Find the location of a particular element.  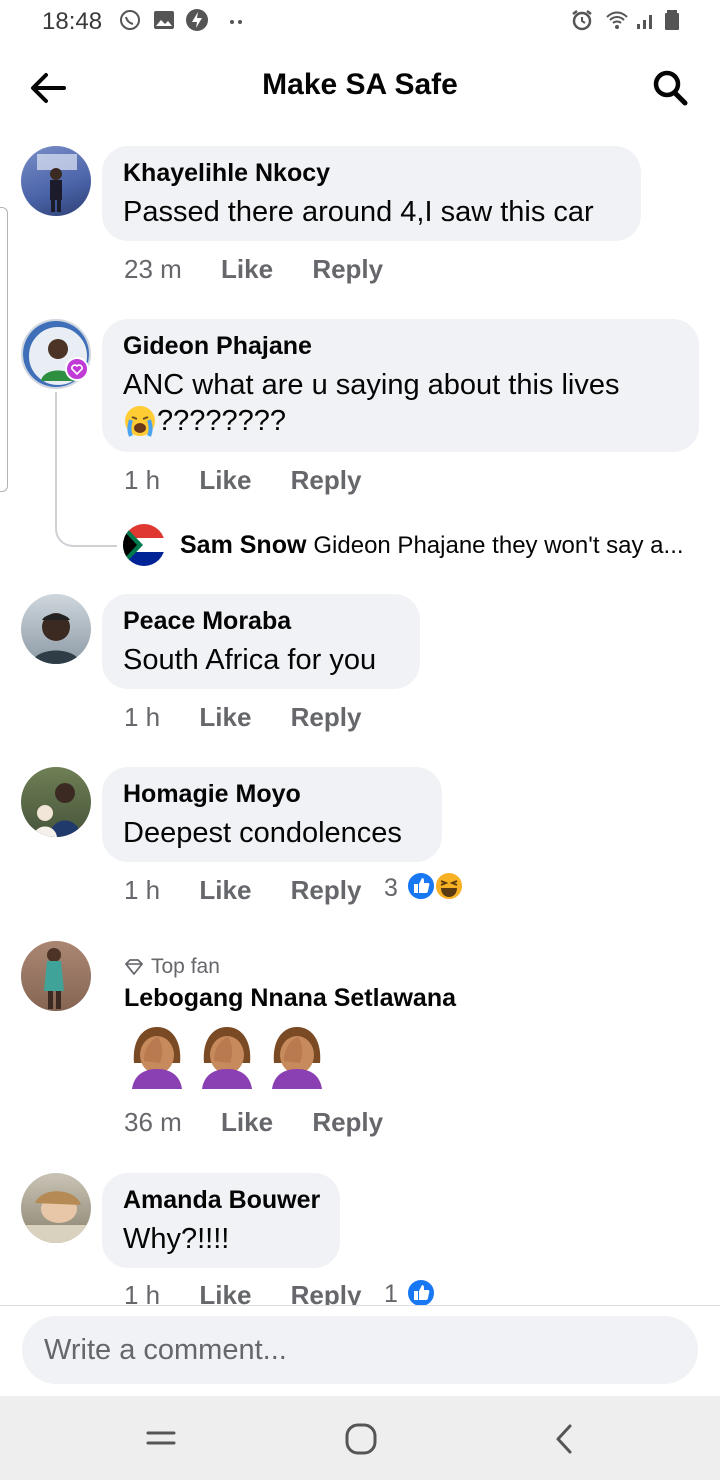

comment-input is located at coordinates (360, 1350).